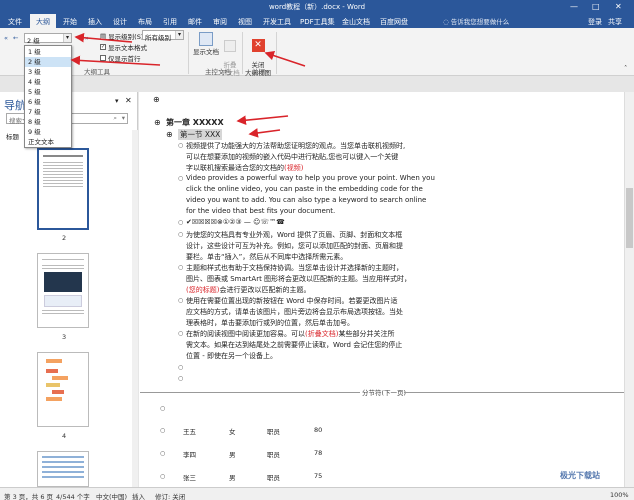 Image resolution: width=634 pixels, height=500 pixels. What do you see at coordinates (48, 72) in the screenshot?
I see `level-option-3: 3 级` at bounding box center [48, 72].